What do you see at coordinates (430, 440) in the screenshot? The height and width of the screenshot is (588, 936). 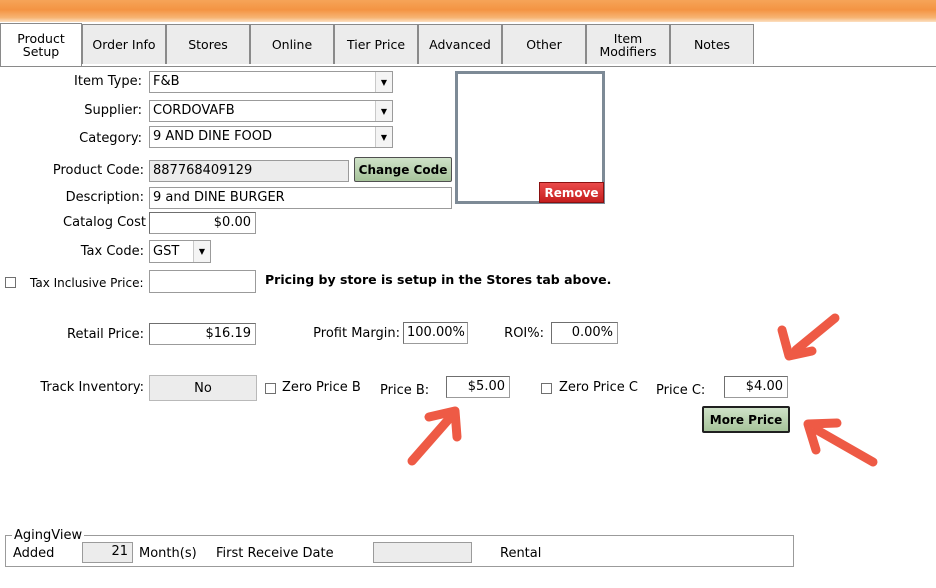 I see `arrow-to-price-b` at bounding box center [430, 440].